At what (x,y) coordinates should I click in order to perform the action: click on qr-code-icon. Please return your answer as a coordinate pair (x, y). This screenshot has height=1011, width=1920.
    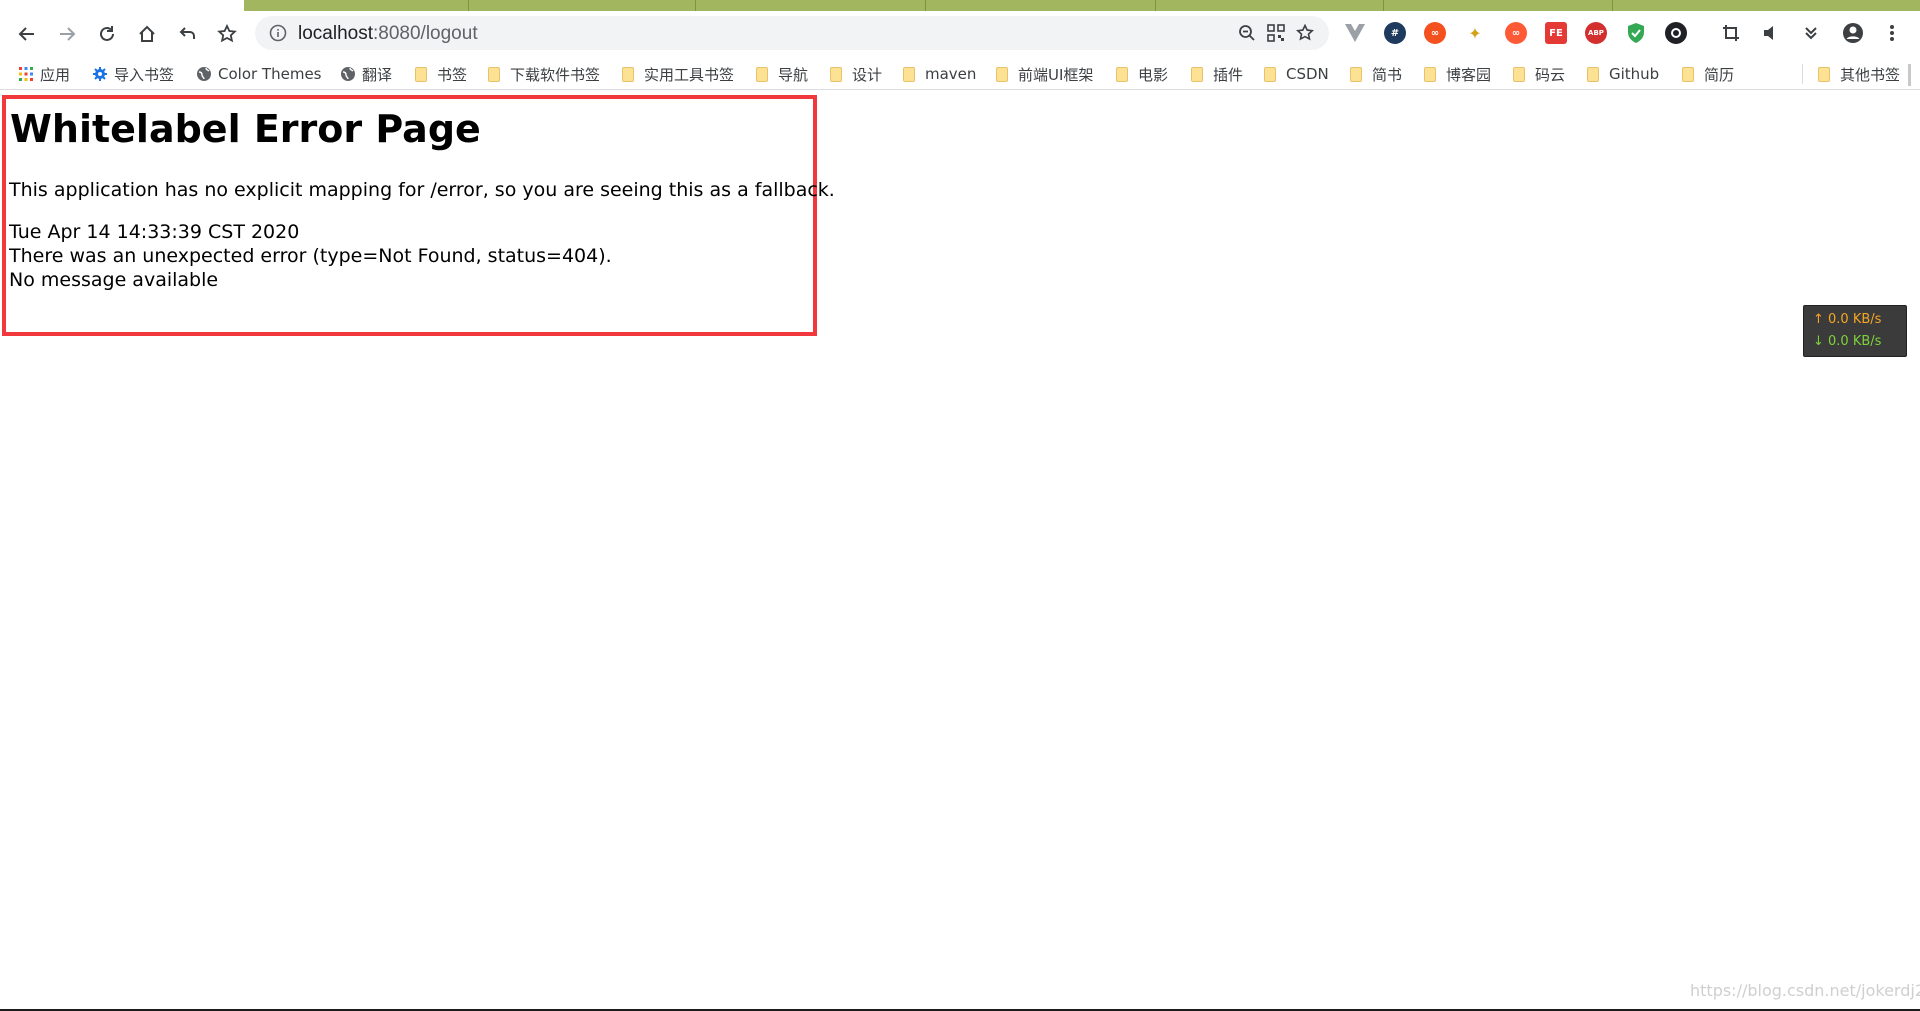
    Looking at the image, I should click on (1276, 33).